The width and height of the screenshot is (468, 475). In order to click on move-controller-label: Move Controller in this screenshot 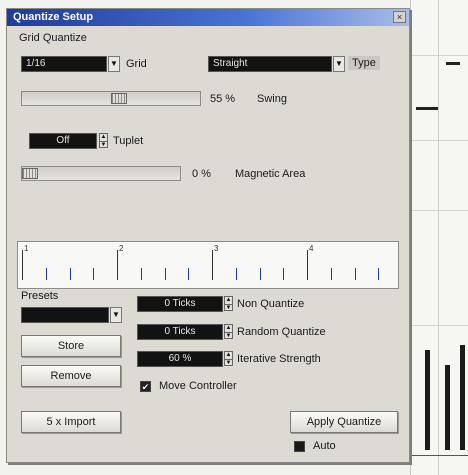, I will do `click(198, 386)`.